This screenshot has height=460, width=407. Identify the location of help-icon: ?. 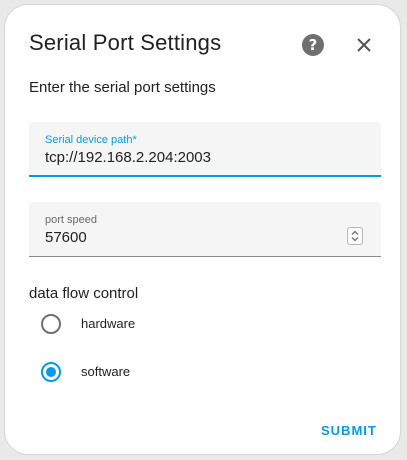
(313, 45).